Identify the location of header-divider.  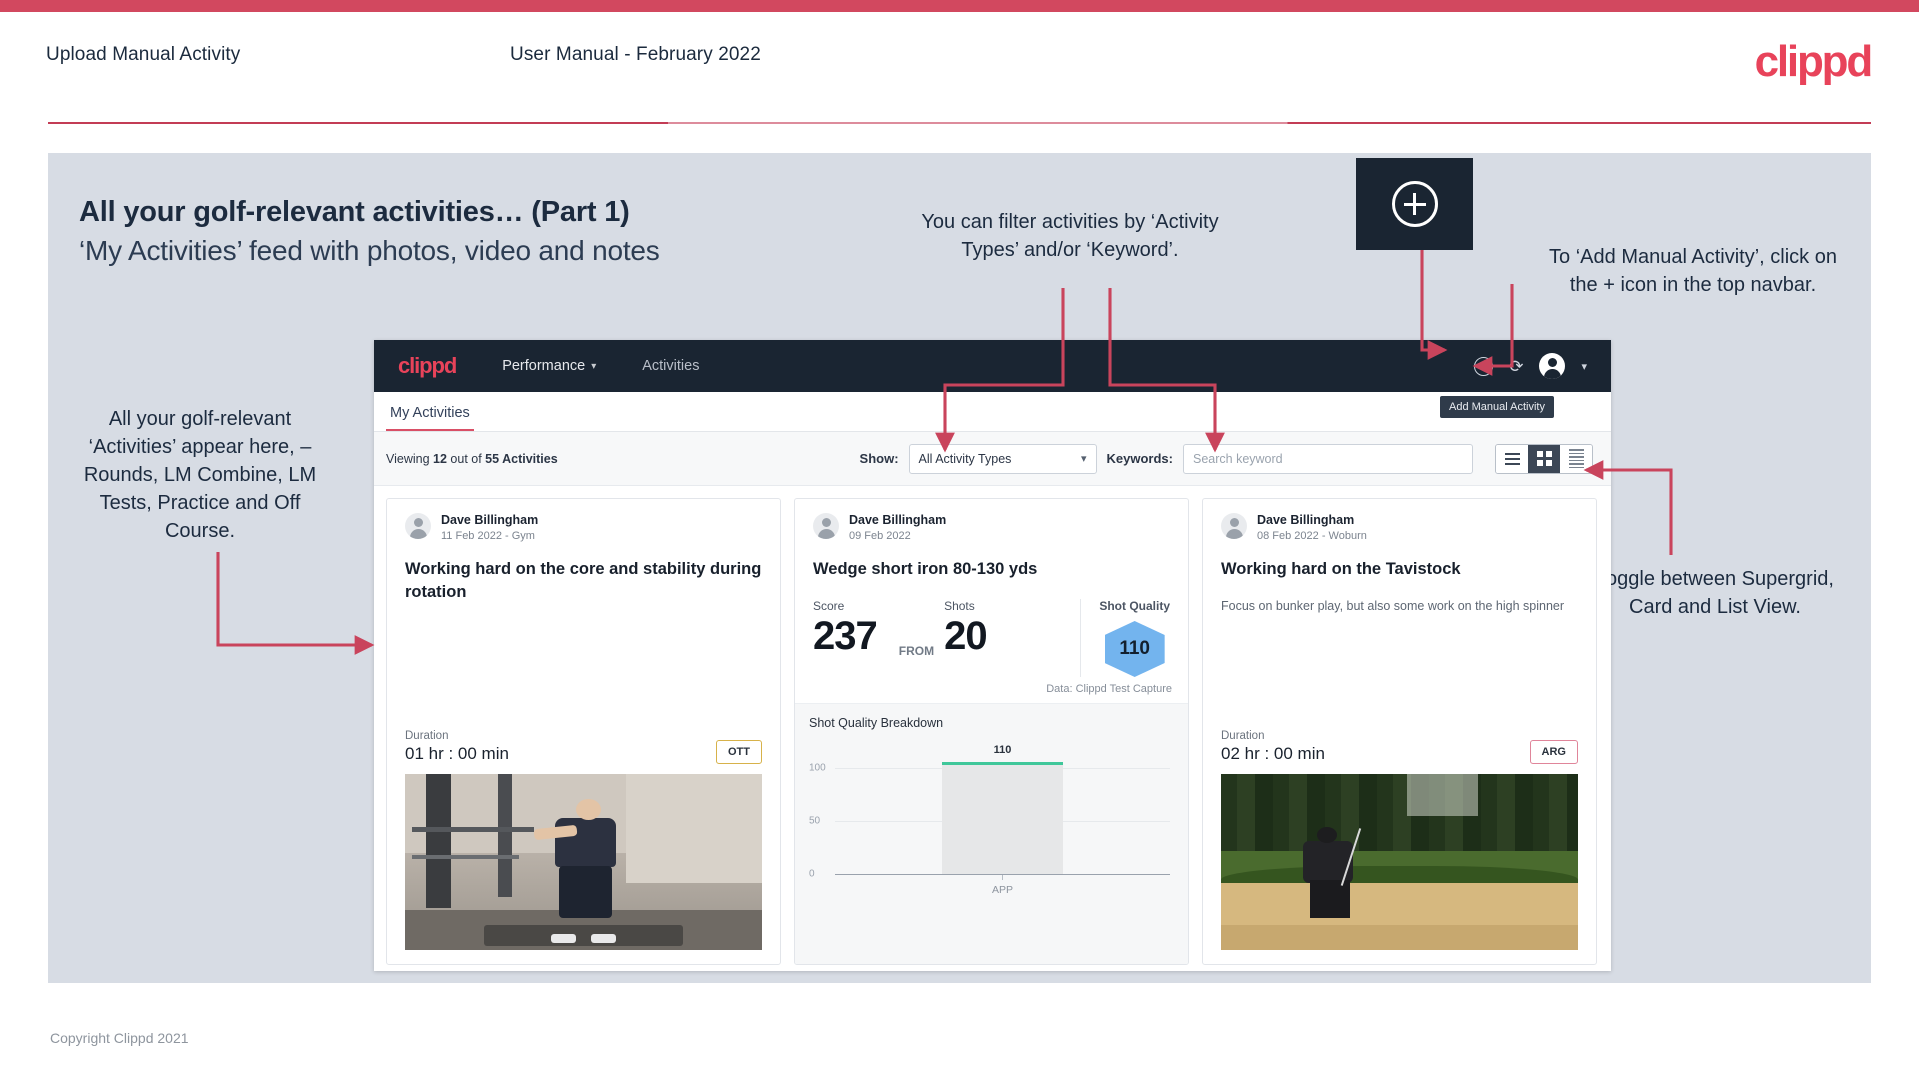
(959, 123).